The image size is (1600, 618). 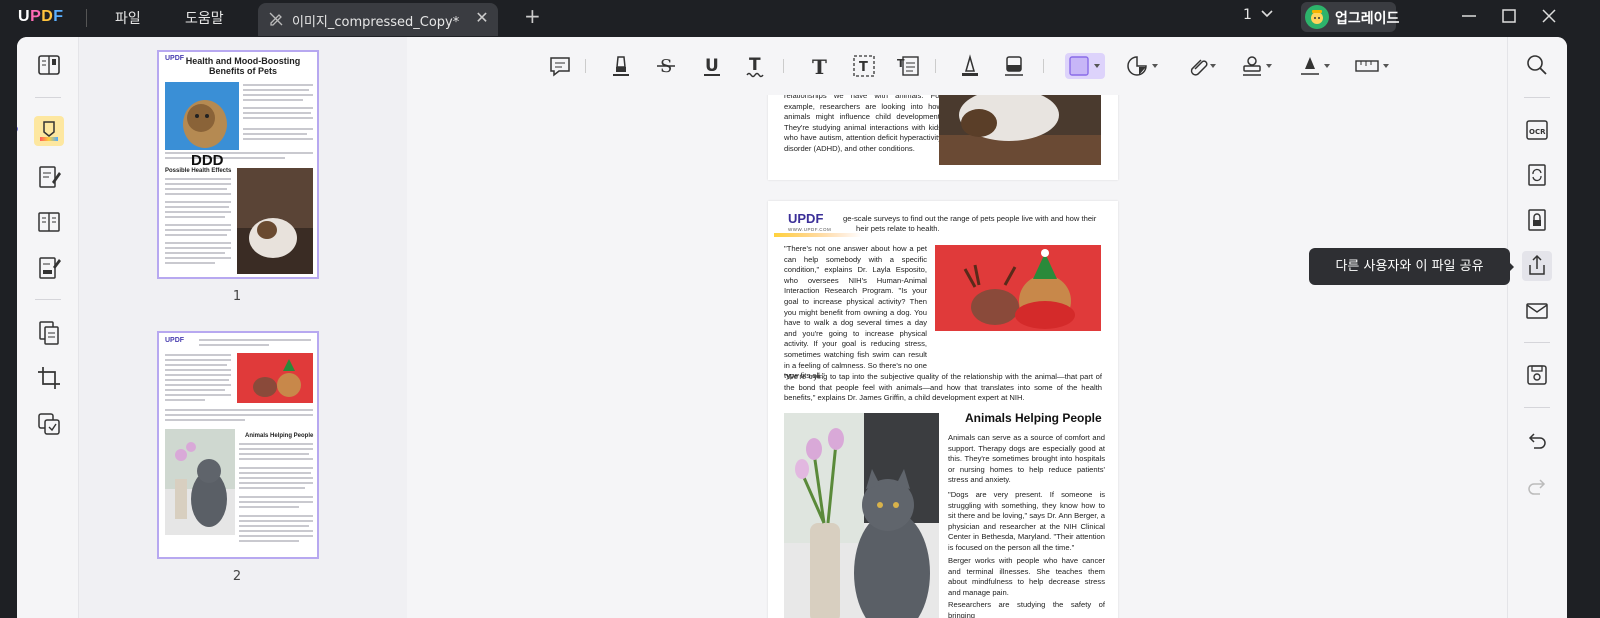 What do you see at coordinates (908, 66) in the screenshot?
I see `text-callout-icon: T` at bounding box center [908, 66].